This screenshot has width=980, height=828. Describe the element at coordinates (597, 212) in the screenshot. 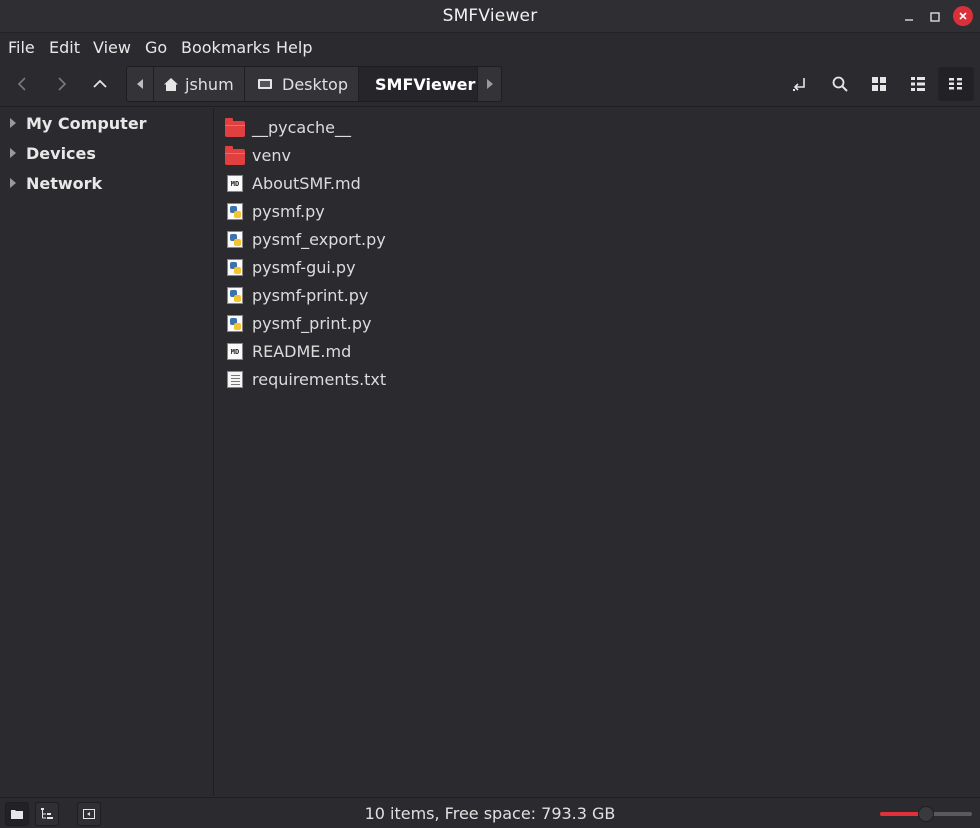

I see `list-item: pysmf.py` at that location.